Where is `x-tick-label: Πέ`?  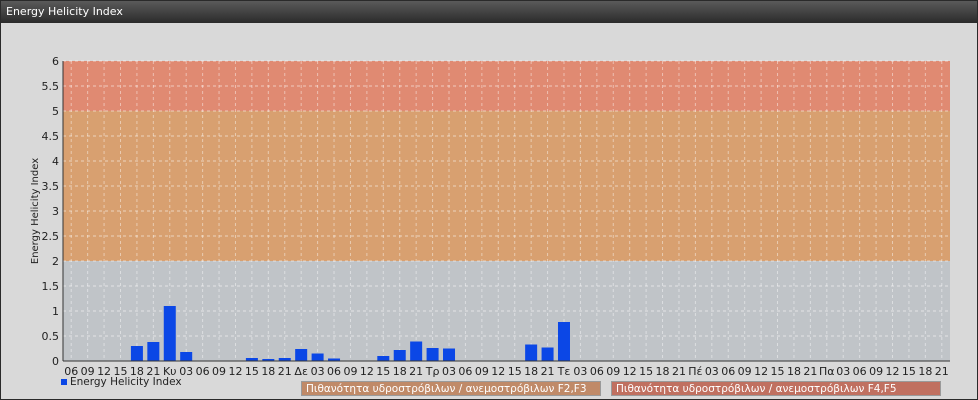
x-tick-label: Πέ is located at coordinates (695, 371).